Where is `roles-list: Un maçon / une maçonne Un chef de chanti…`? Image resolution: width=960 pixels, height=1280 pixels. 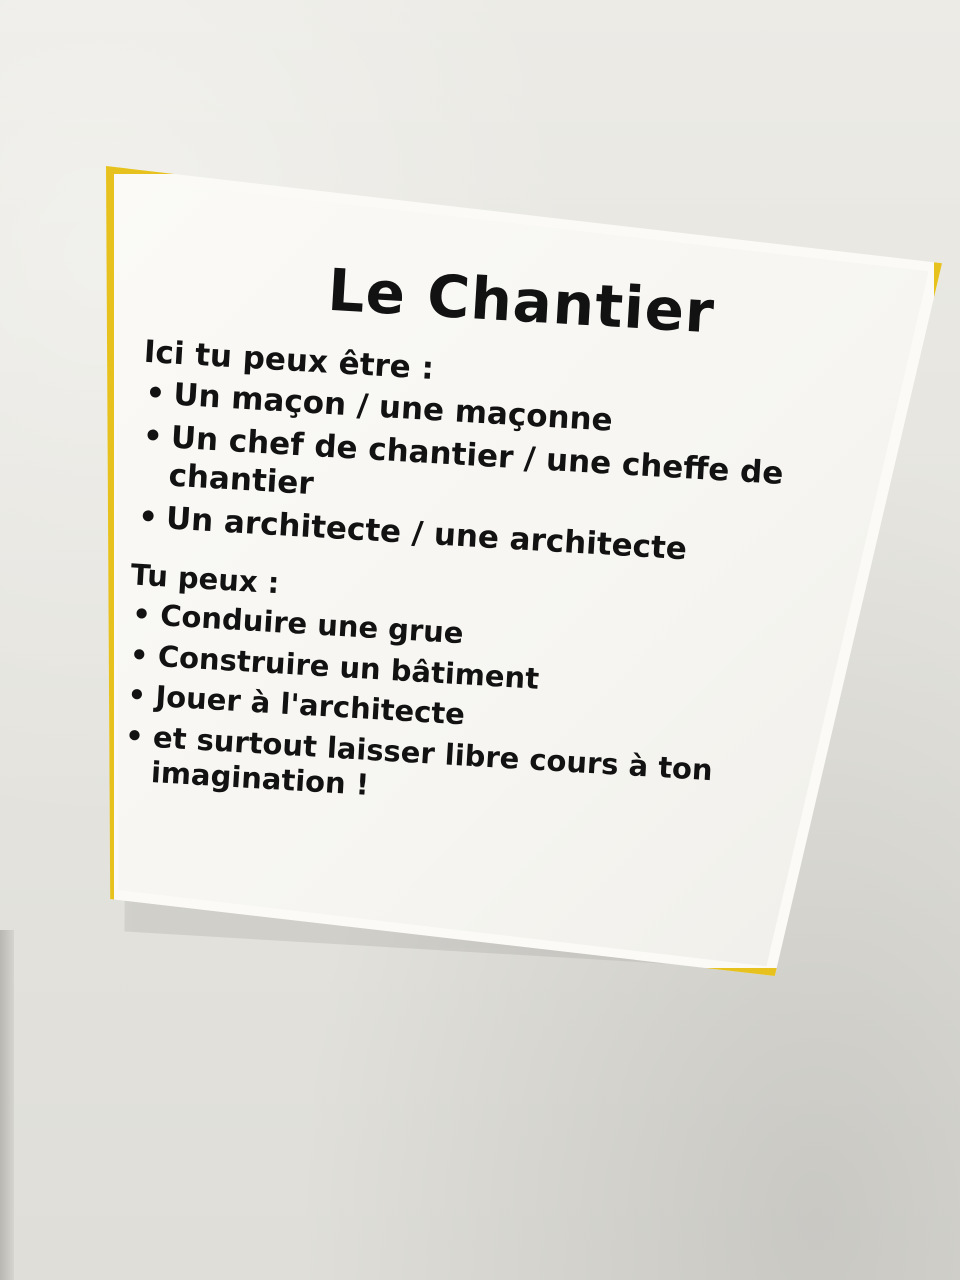 roles-list: Un maçon / une maçonne Un chef de chanti… is located at coordinates (462, 474).